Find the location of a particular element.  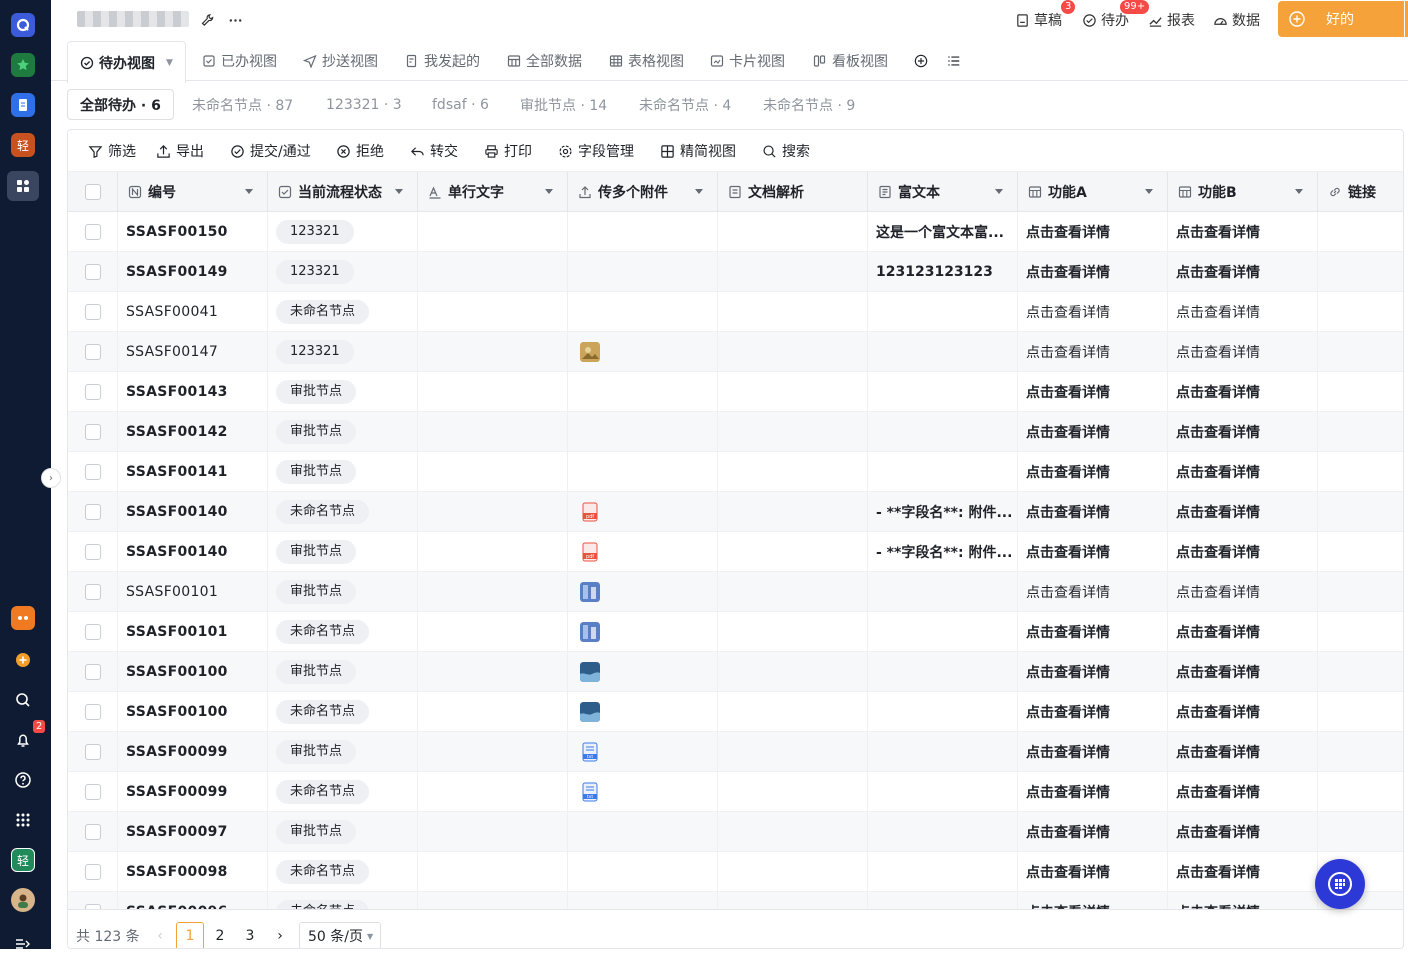

wrench-icon is located at coordinates (207, 20).